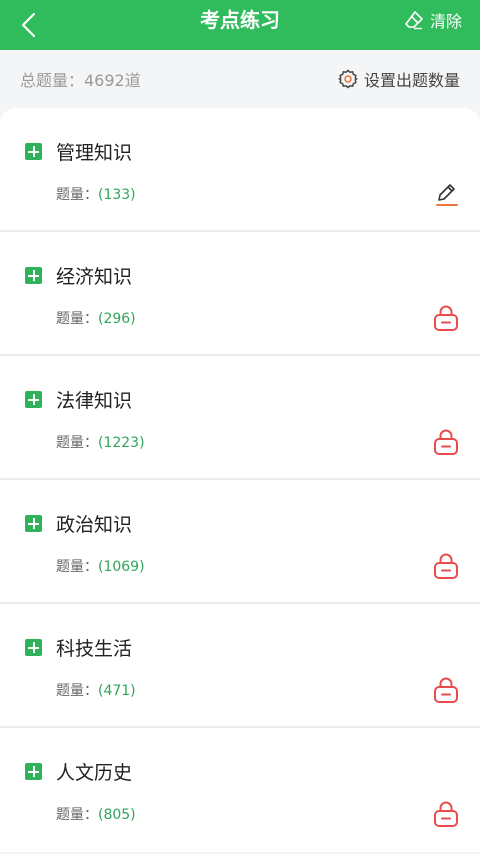 The width and height of the screenshot is (480, 854). Describe the element at coordinates (414, 20) in the screenshot. I see `eraser-icon` at that location.